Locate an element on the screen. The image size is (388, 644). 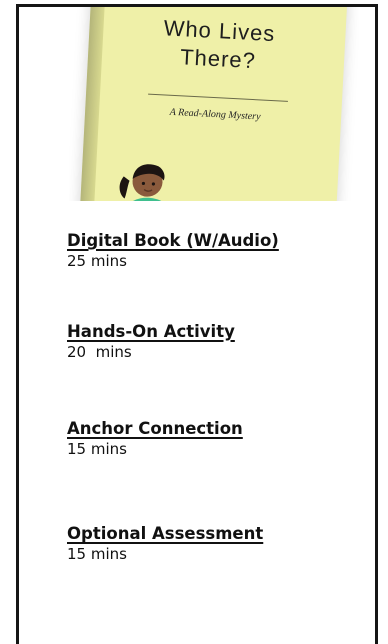
book-title-divider is located at coordinates (218, 97).